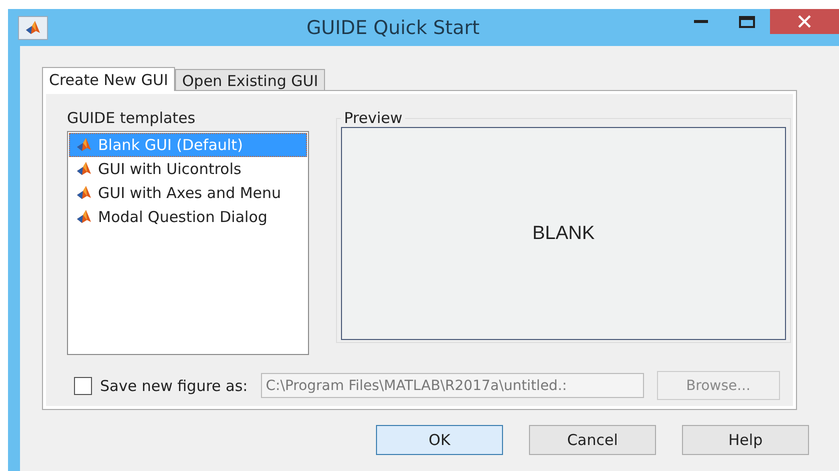 This screenshot has width=839, height=471. I want to click on tab: Open Existing GUI, so click(250, 79).